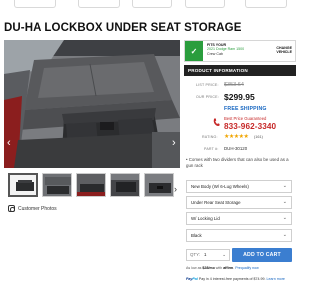 Image resolution: width=320 pixels, height=300 pixels. I want to click on product-info-header: PRODUCT INFORMATION, so click(240, 70).